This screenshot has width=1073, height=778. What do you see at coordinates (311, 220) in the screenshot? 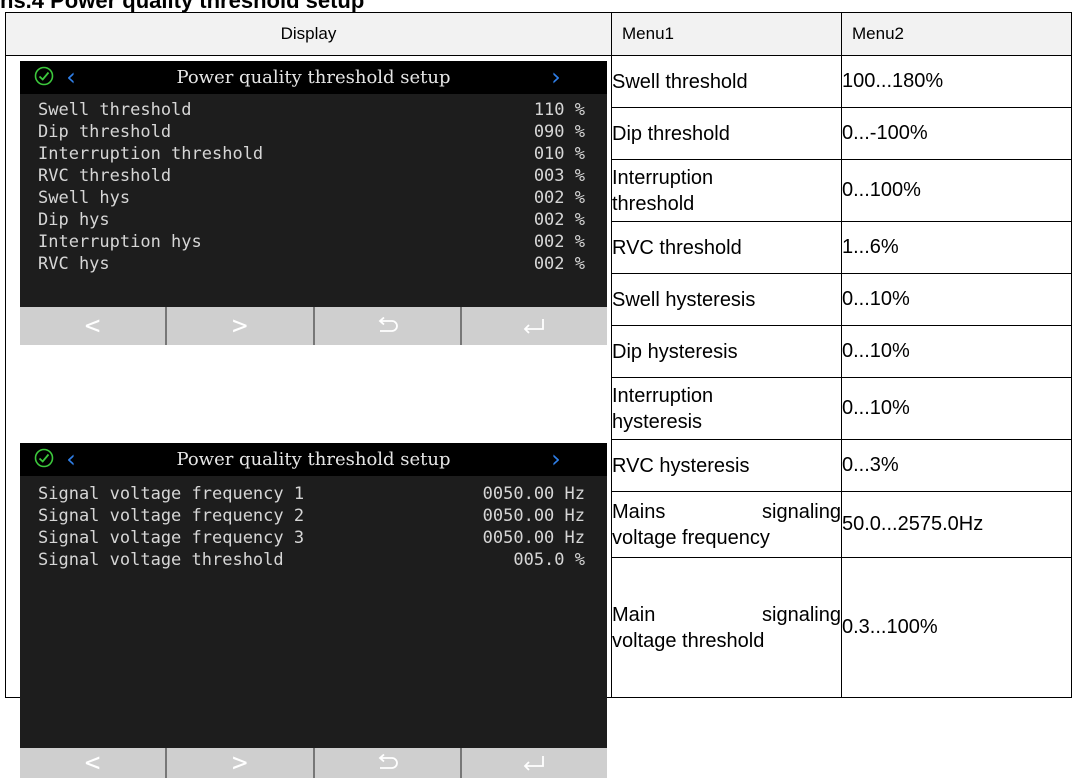
I see `parameter-row: Dip hys 002 %` at bounding box center [311, 220].